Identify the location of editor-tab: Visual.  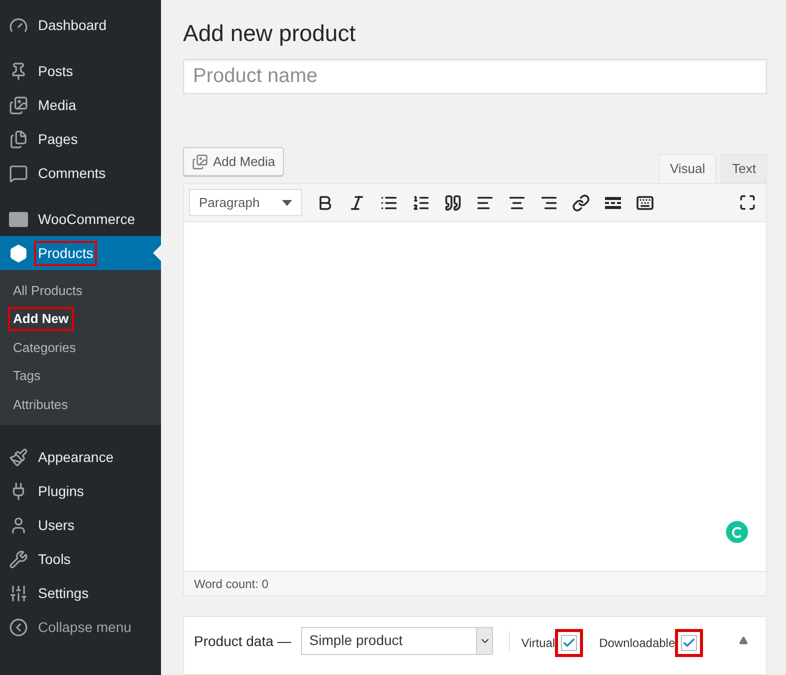
(687, 169).